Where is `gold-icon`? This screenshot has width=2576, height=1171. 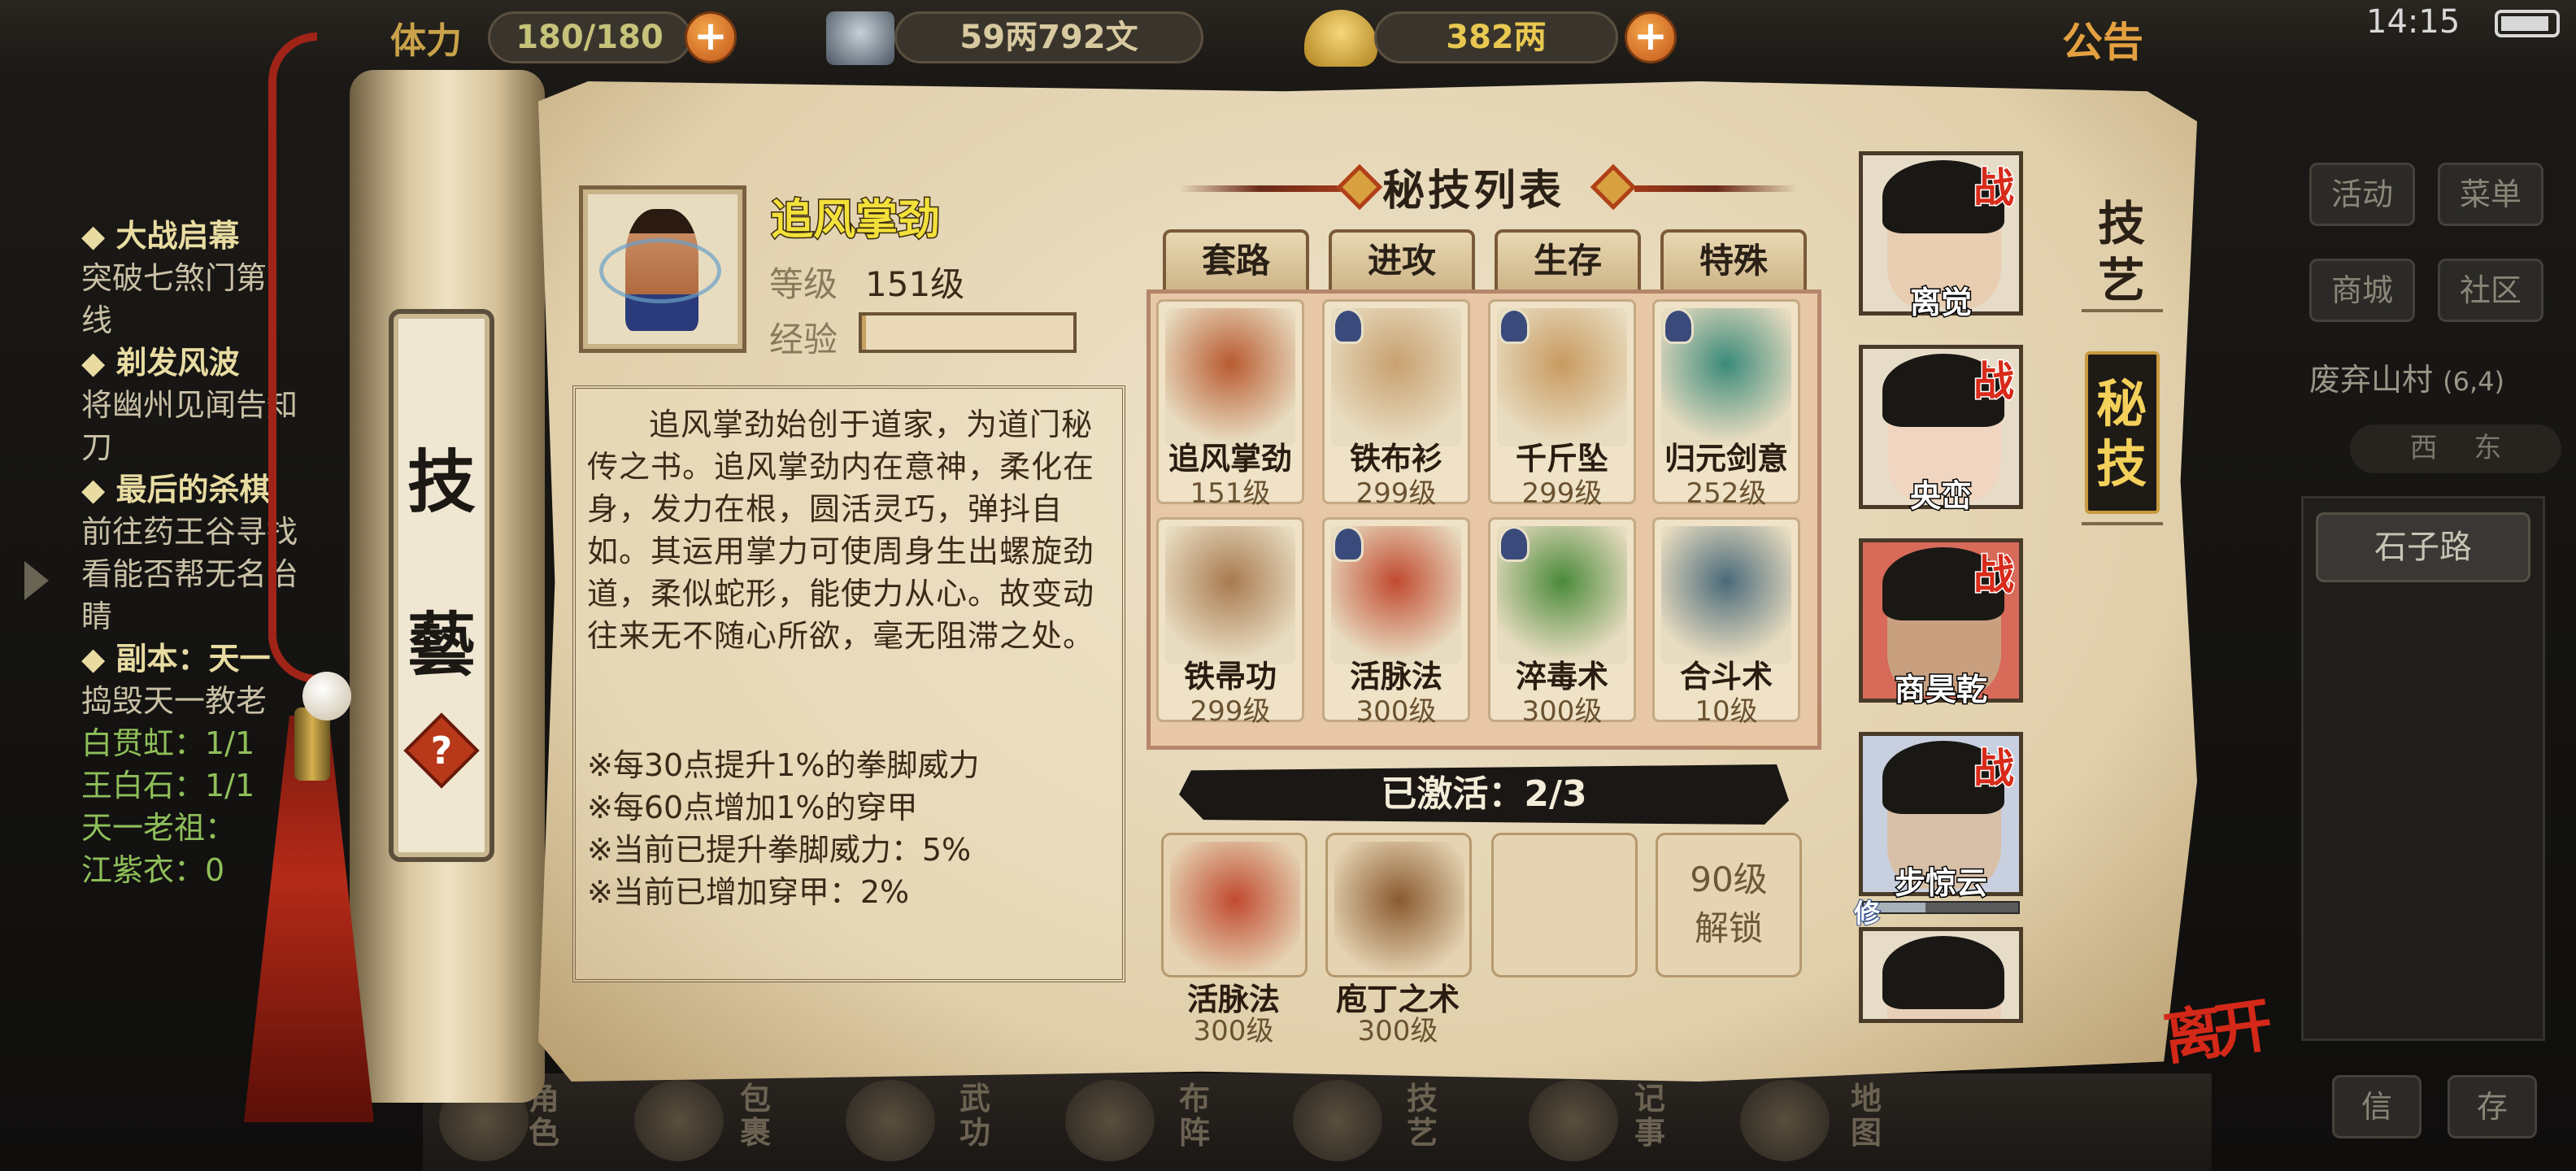
gold-icon is located at coordinates (1341, 39).